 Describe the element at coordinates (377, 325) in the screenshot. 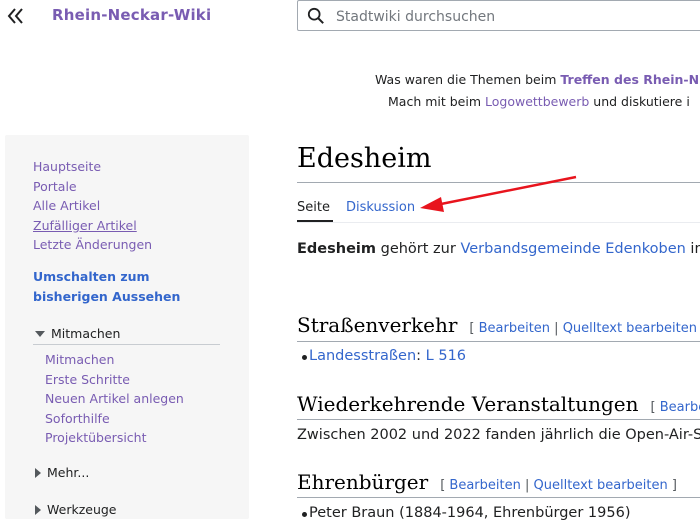

I see `section-heading-text: Straßenverkehr` at that location.